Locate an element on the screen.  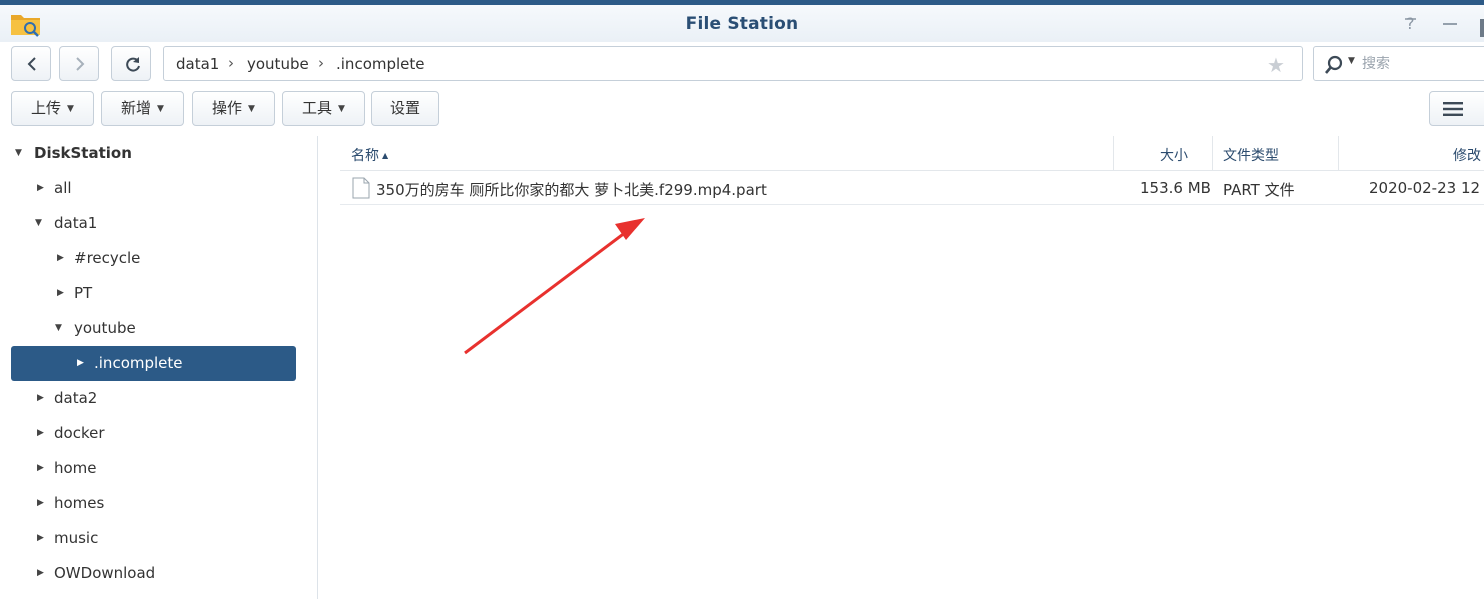
back-button is located at coordinates (31, 63).